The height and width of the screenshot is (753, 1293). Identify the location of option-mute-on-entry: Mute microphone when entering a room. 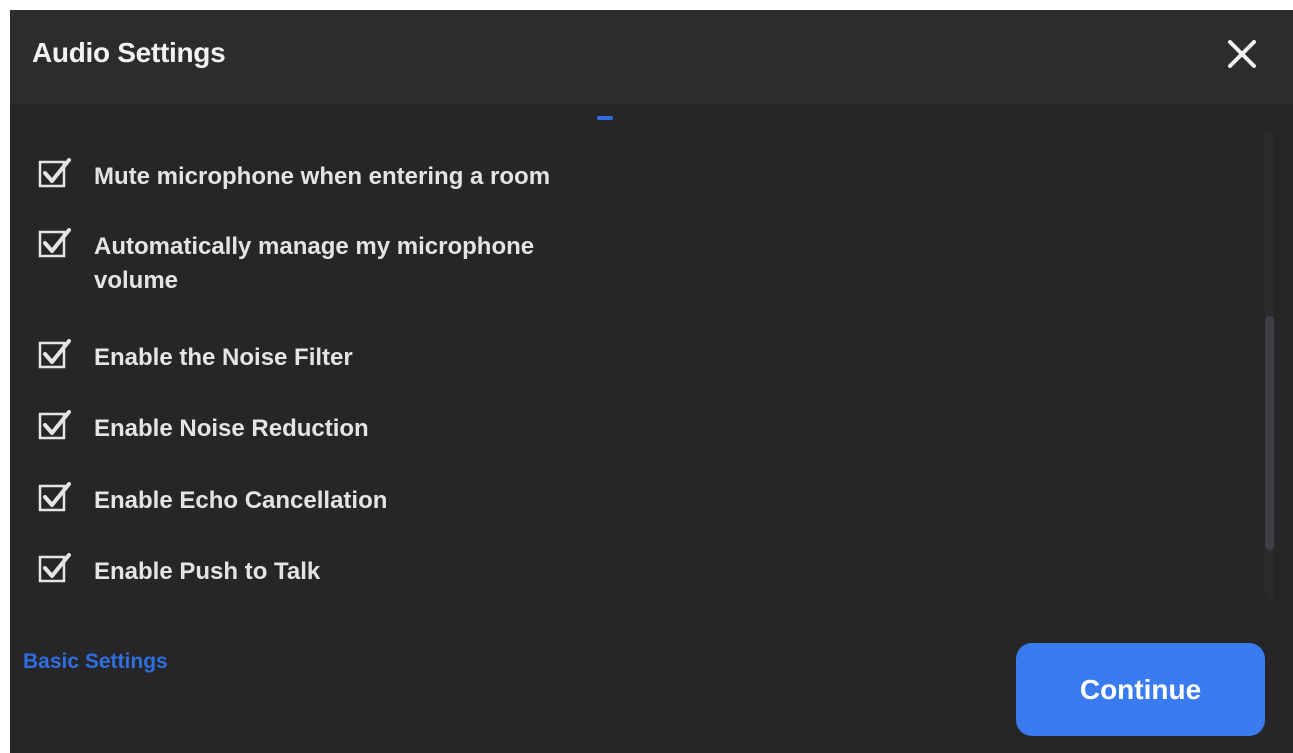
(326, 176).